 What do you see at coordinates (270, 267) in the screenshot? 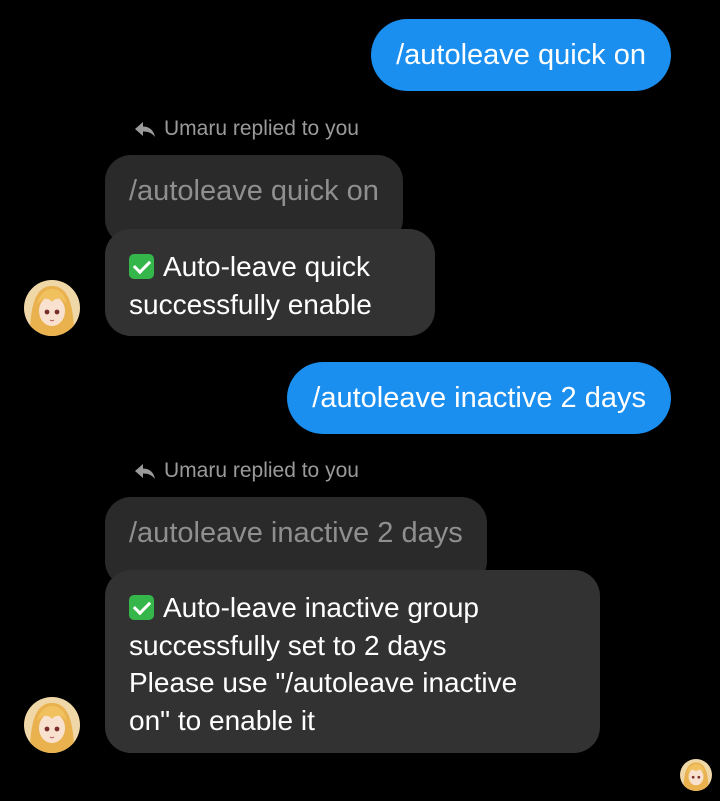
I see `message-line: Auto-leave quick` at bounding box center [270, 267].